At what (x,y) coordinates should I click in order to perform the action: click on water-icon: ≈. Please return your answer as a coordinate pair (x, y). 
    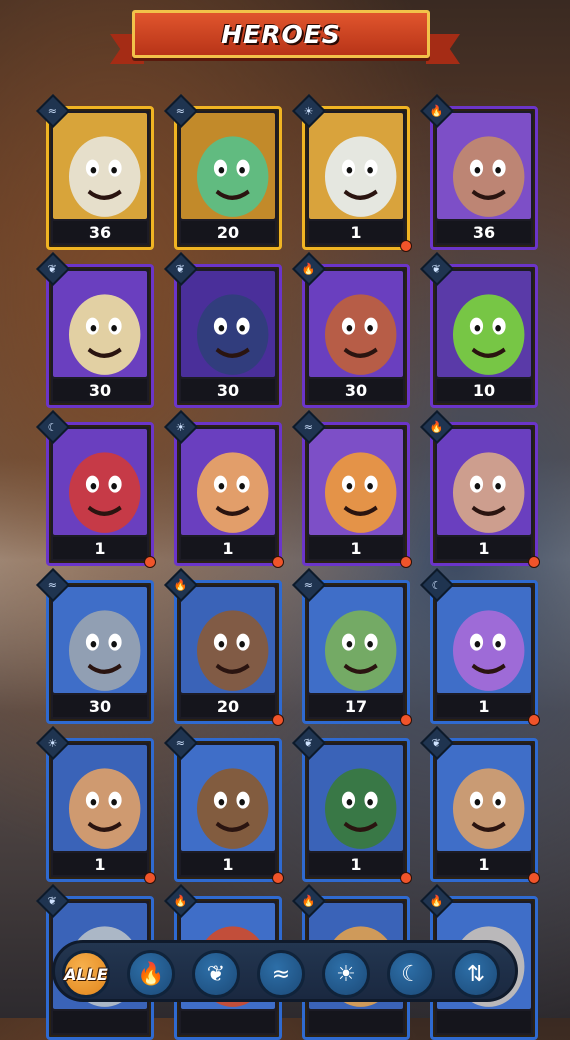
    Looking at the image, I should click on (281, 974).